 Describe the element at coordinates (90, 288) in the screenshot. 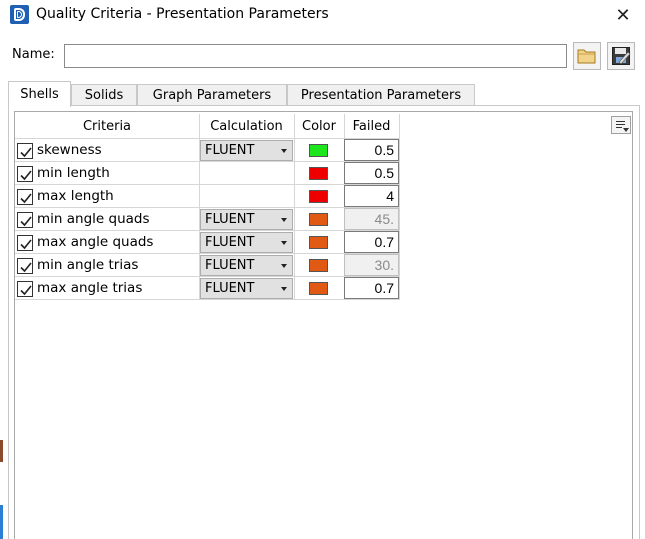

I see `criteria-label: max angle trias` at that location.